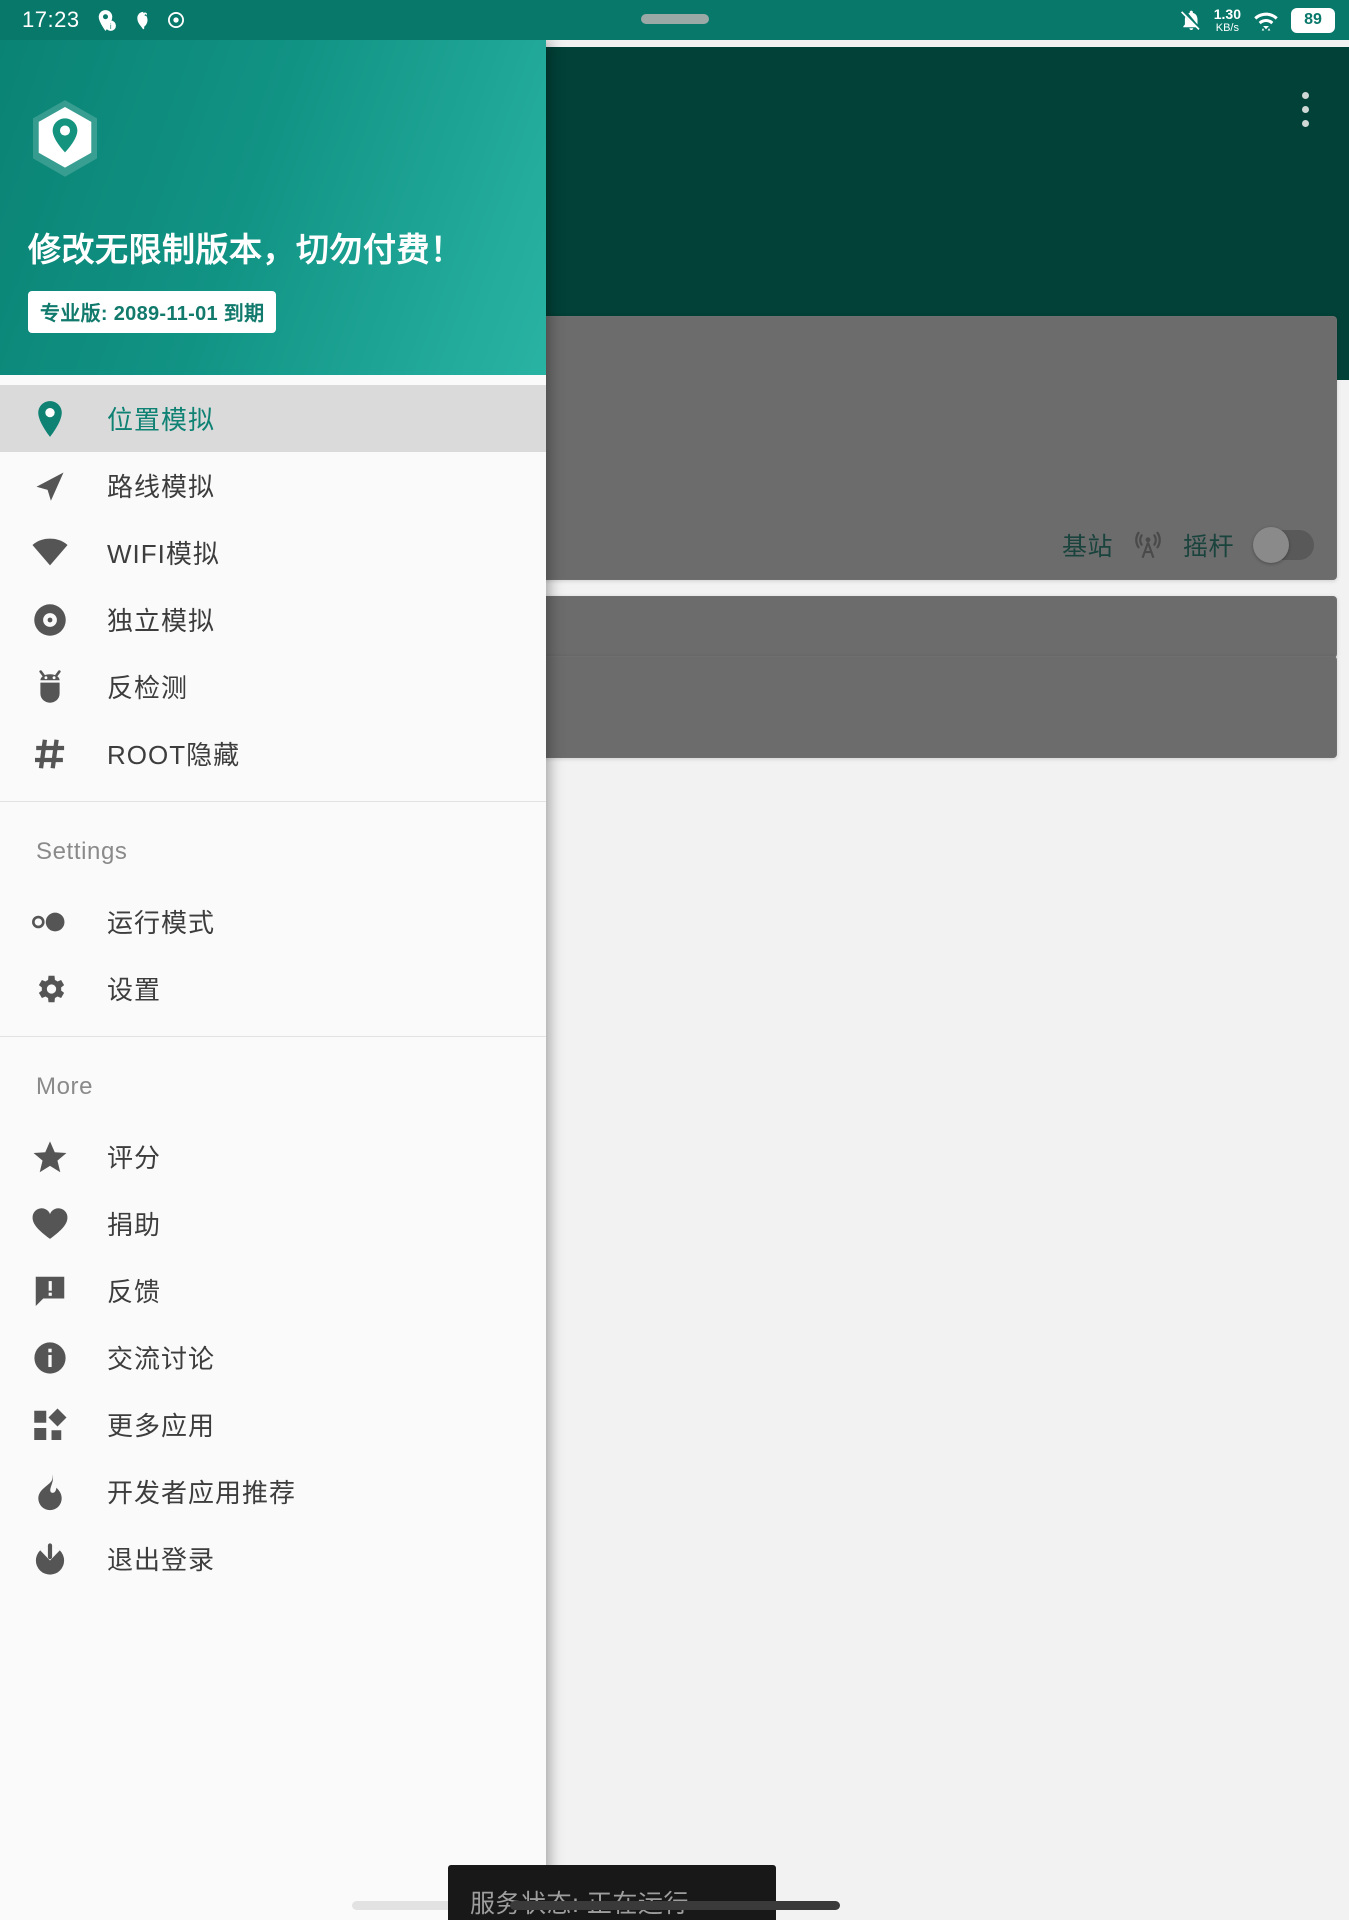 This screenshot has width=1349, height=1920. What do you see at coordinates (161, 420) in the screenshot?
I see `sidebar-item-label: 位置模拟` at bounding box center [161, 420].